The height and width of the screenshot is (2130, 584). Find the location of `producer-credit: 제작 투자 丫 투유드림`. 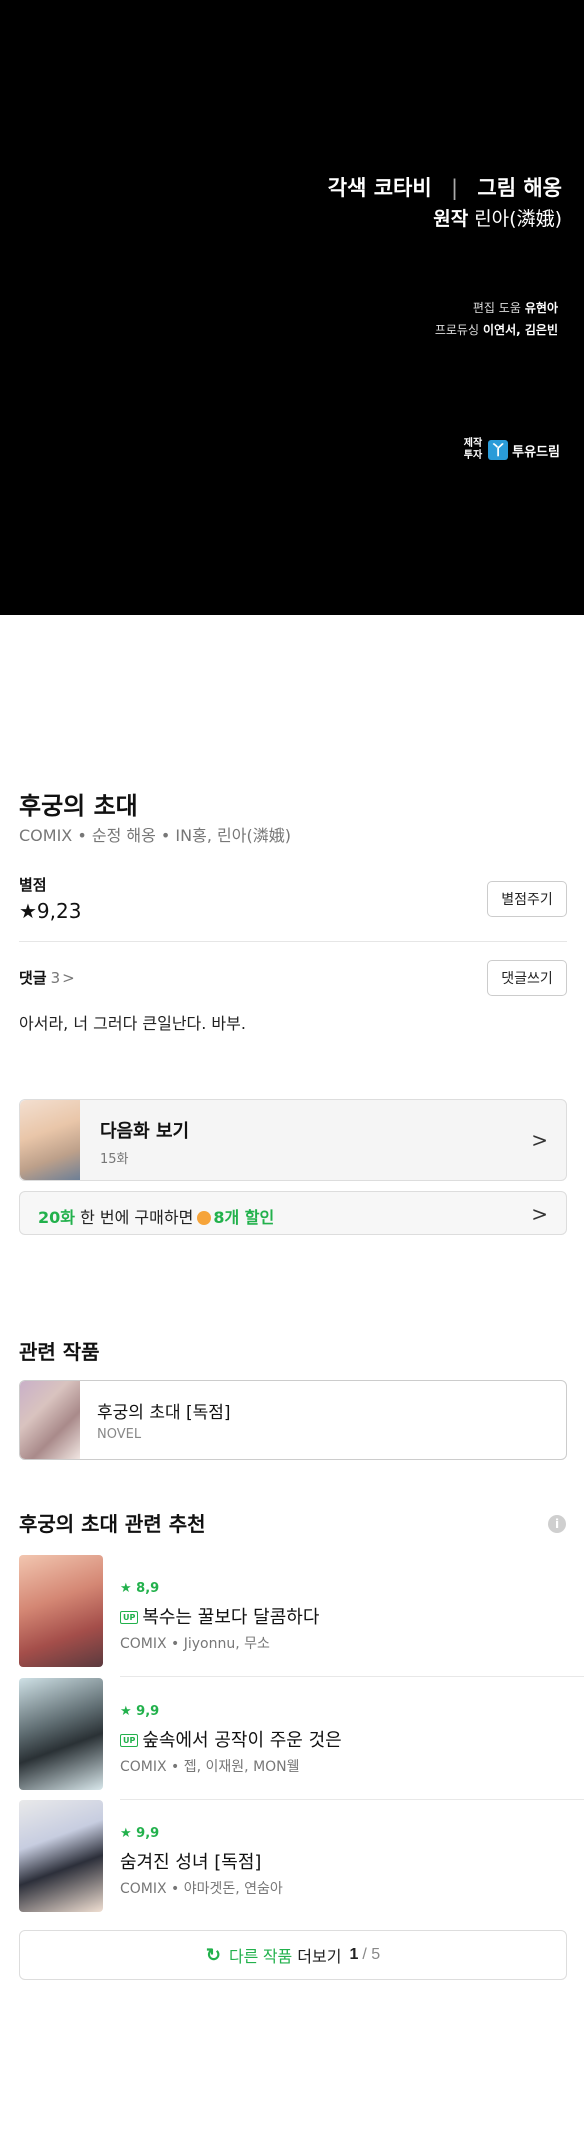

producer-credit: 제작 투자 丫 투유드림 is located at coordinates (512, 450).